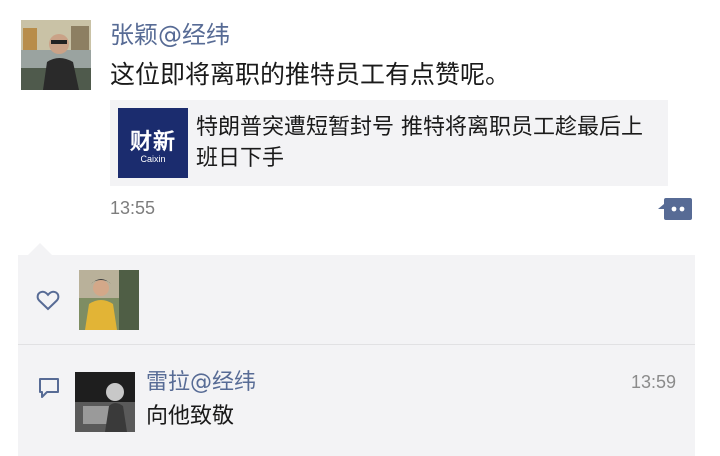  Describe the element at coordinates (109, 300) in the screenshot. I see `liker-avatar` at that location.